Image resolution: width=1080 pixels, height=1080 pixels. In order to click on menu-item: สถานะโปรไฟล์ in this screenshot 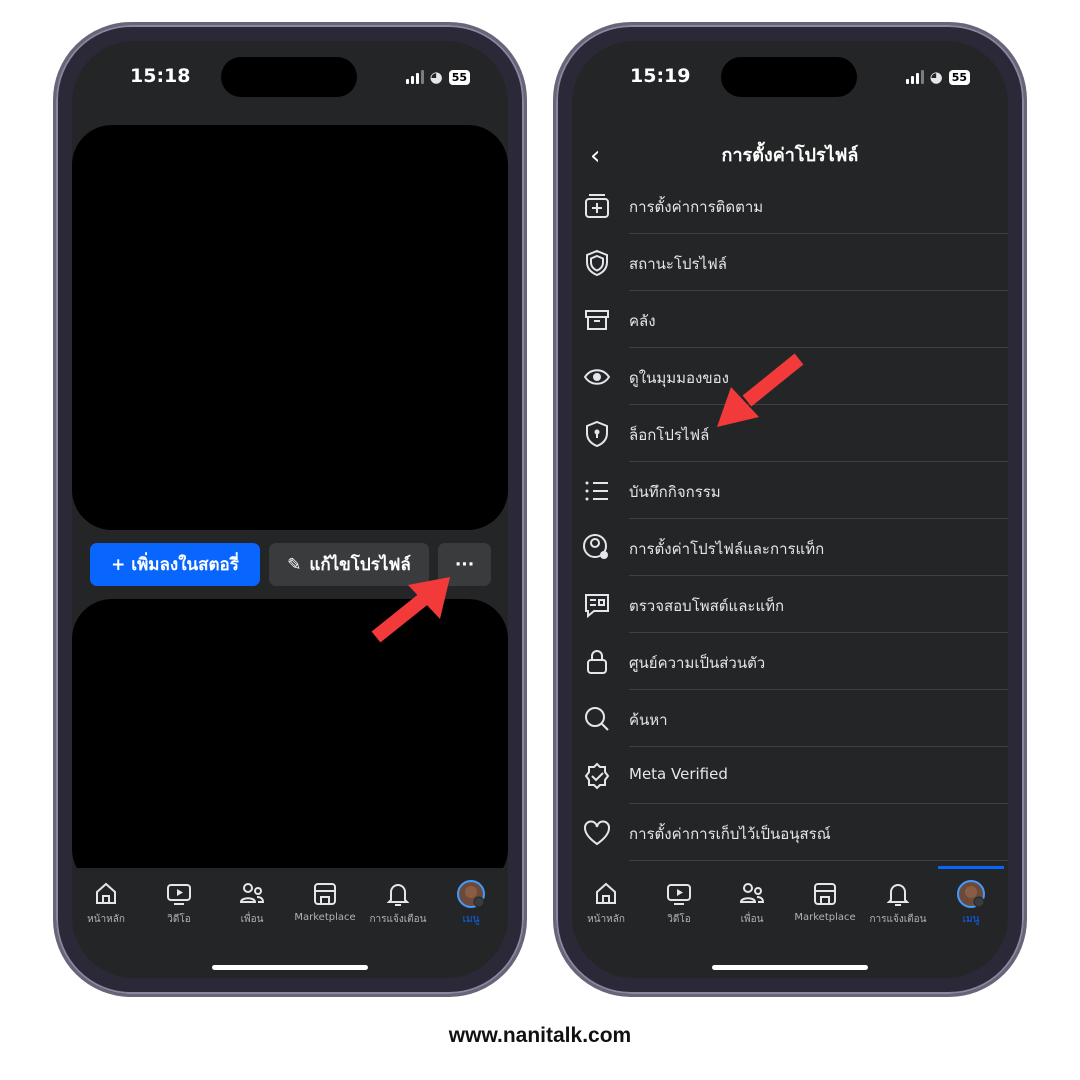, I will do `click(790, 262)`.